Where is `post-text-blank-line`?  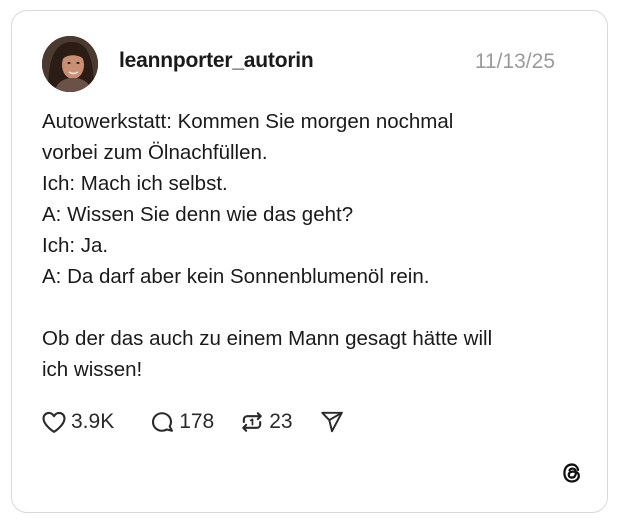 post-text-blank-line is located at coordinates (312, 307).